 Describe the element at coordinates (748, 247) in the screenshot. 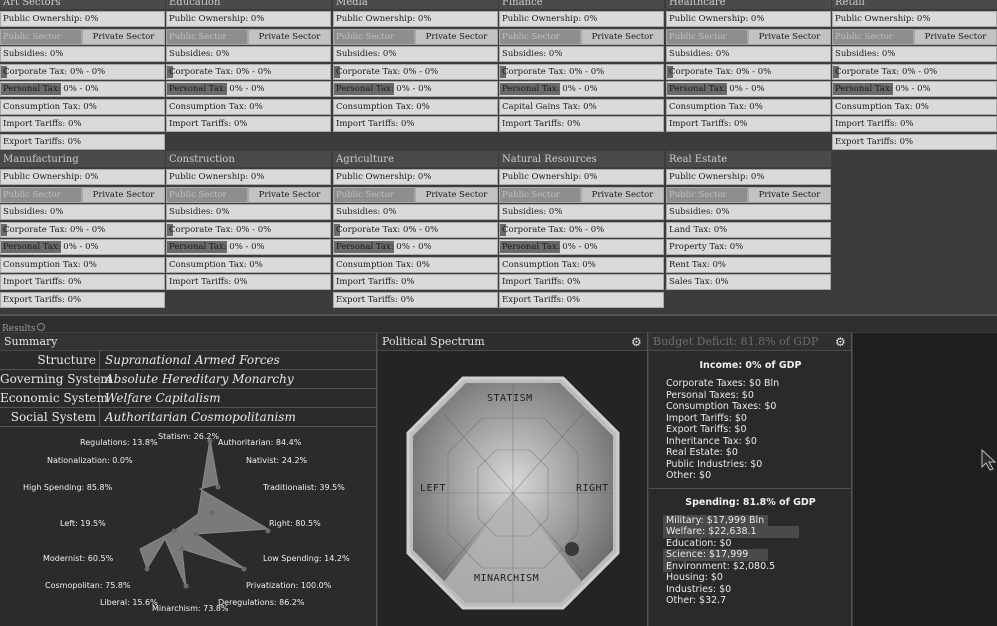

I see `property-tax-slider: Property Tax: 0%` at that location.